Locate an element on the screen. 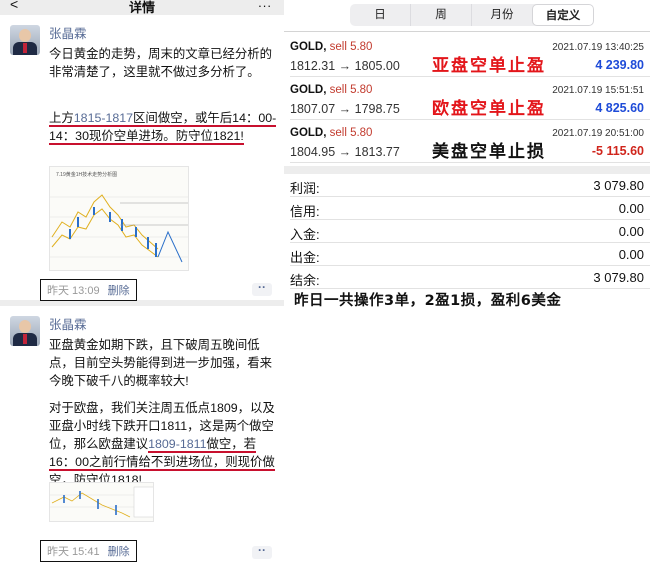  thumb-caption: 7.19黄金1H技术走势分析图 is located at coordinates (86, 174).